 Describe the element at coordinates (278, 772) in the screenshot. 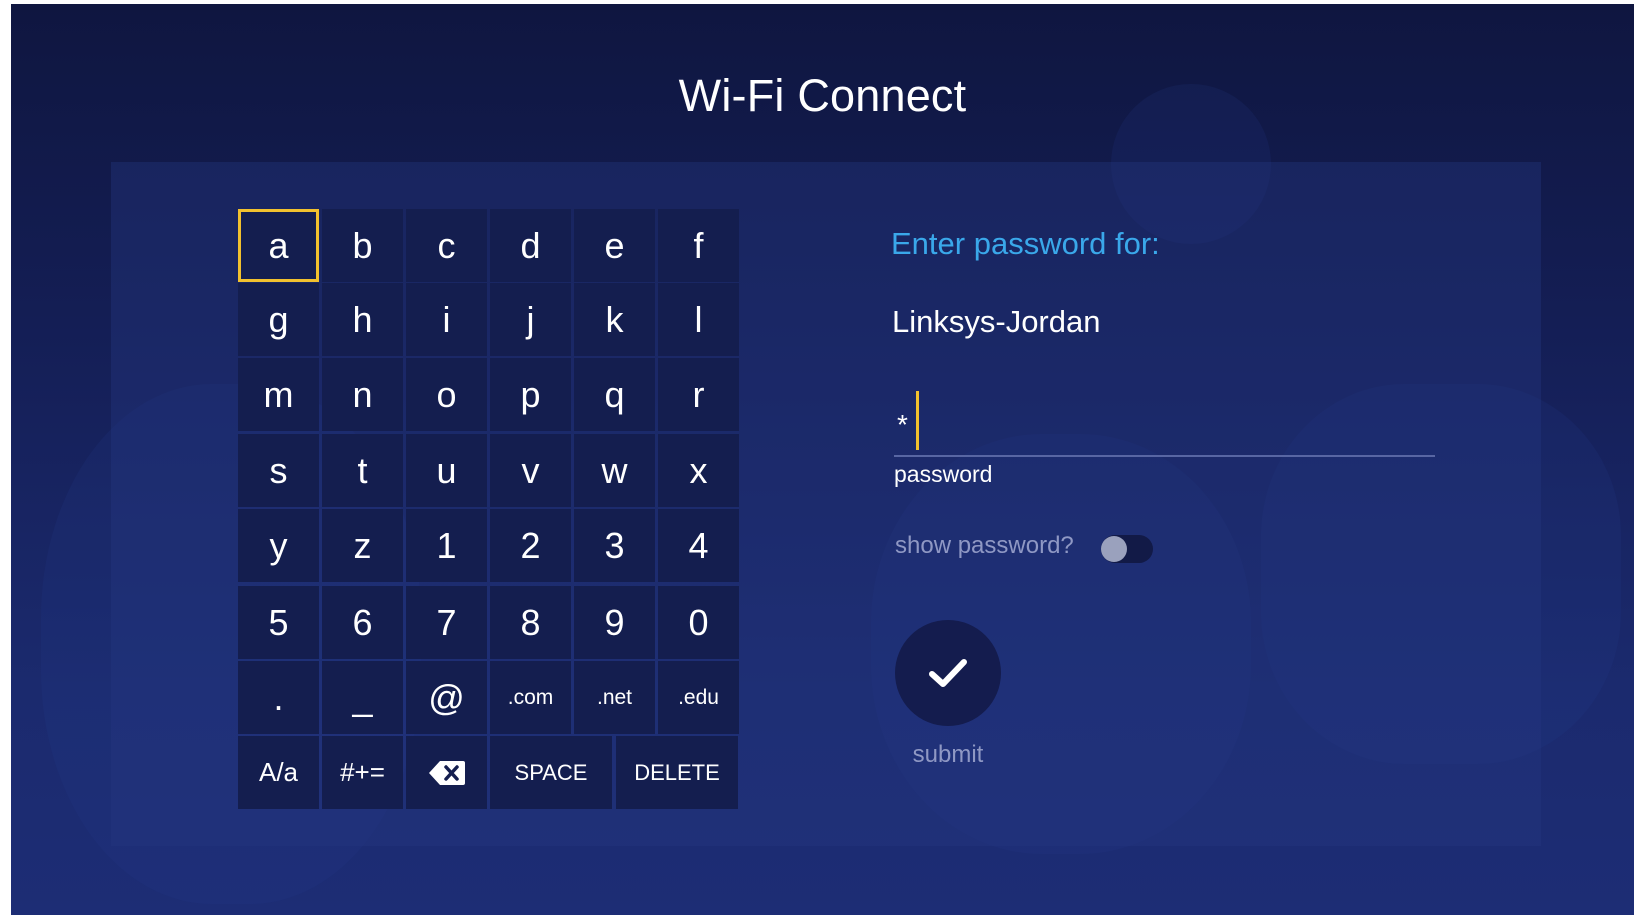

I see `key-case-toggle: A/a` at that location.